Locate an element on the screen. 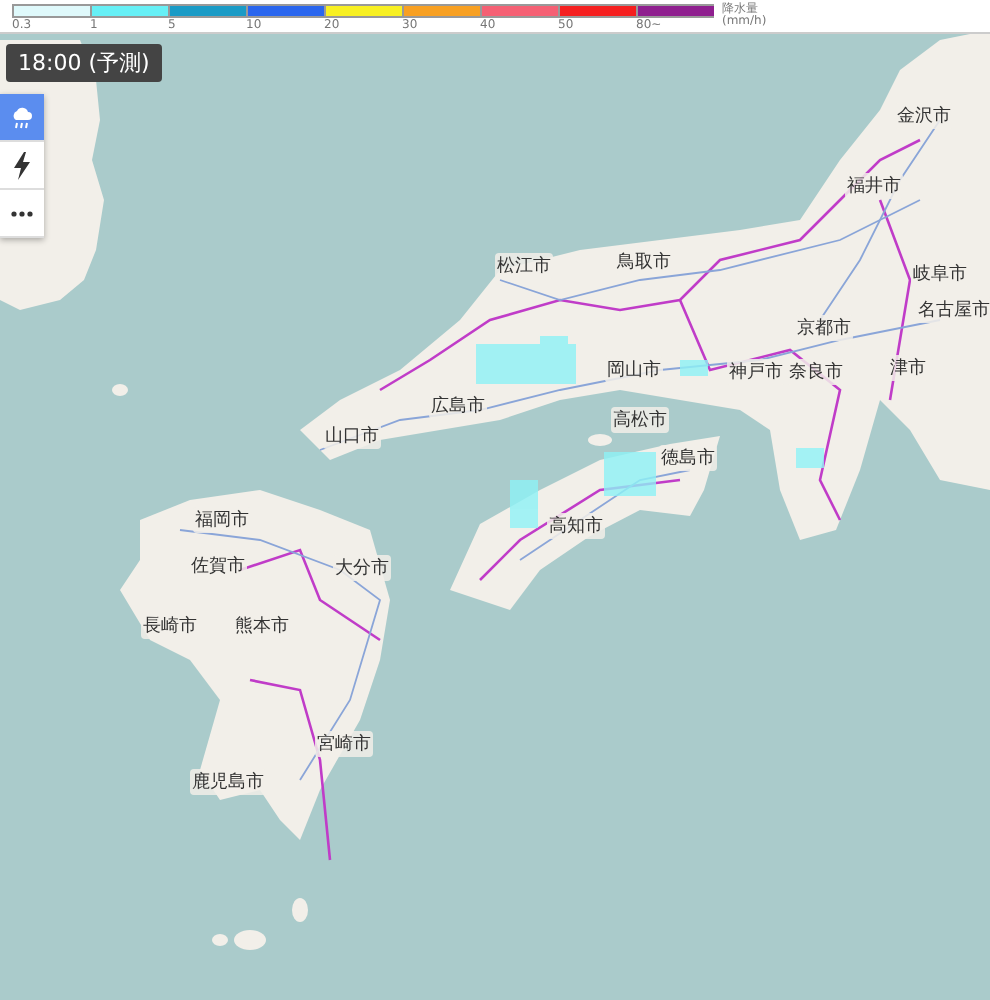 The height and width of the screenshot is (1000, 990). city-label: 京都市 is located at coordinates (824, 328).